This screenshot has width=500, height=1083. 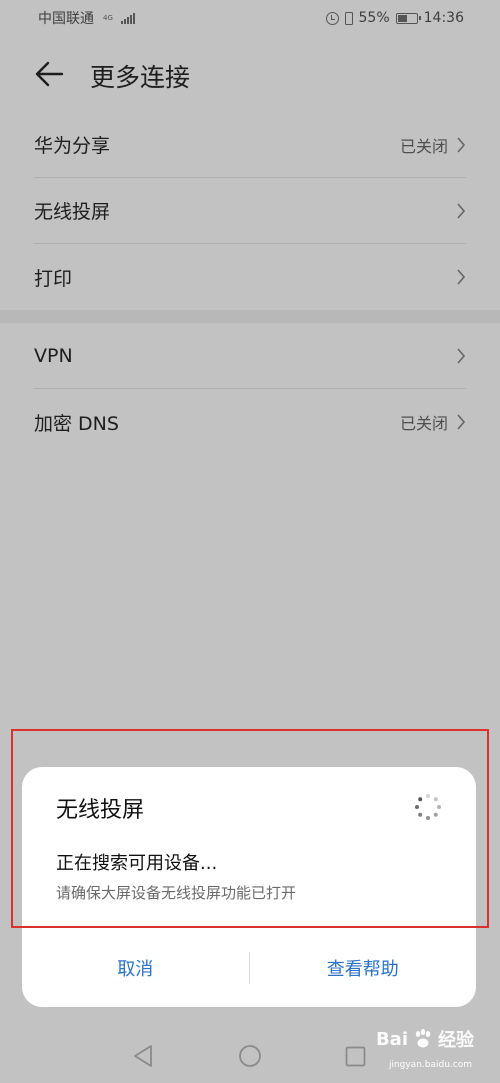 I want to click on row-label: 打印, so click(x=53, y=278).